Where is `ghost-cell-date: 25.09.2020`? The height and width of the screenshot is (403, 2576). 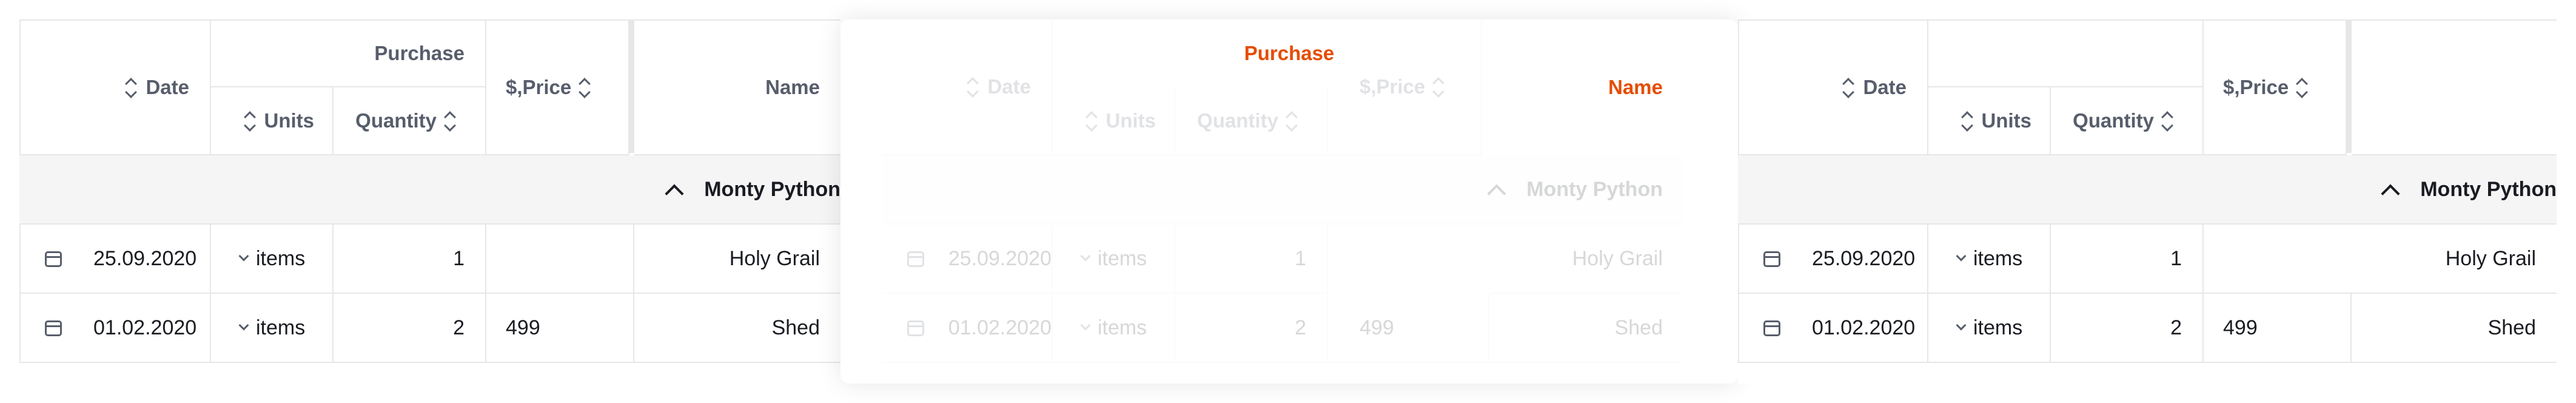 ghost-cell-date: 25.09.2020 is located at coordinates (968, 259).